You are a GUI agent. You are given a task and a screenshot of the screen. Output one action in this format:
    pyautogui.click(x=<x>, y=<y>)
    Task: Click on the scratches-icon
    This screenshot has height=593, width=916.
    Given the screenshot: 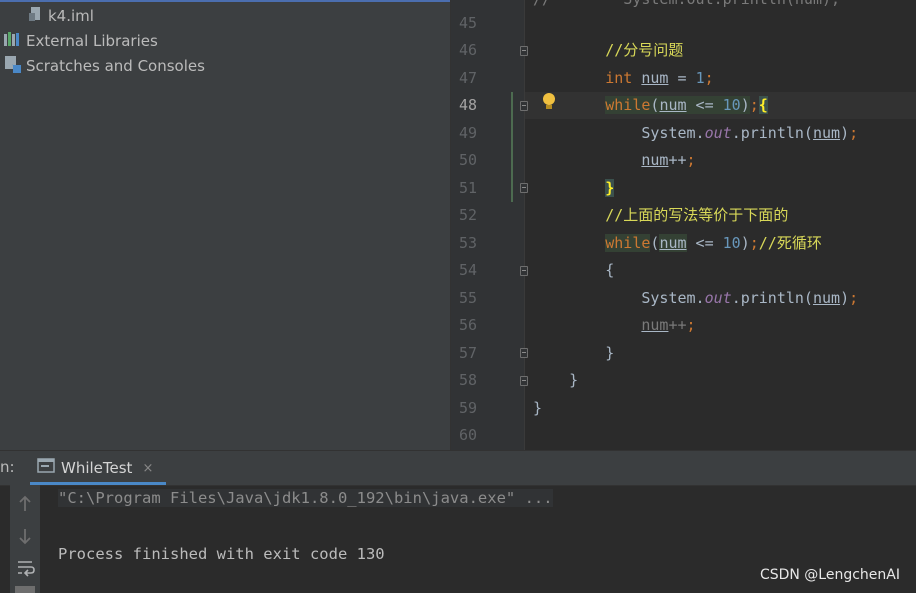 What is the action you would take?
    pyautogui.click(x=13, y=66)
    